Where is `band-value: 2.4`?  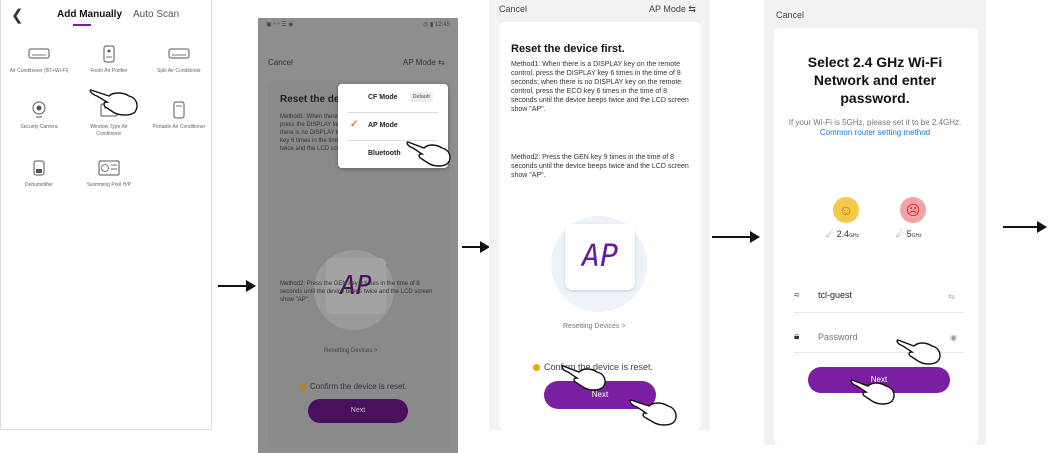 band-value: 2.4 is located at coordinates (843, 234).